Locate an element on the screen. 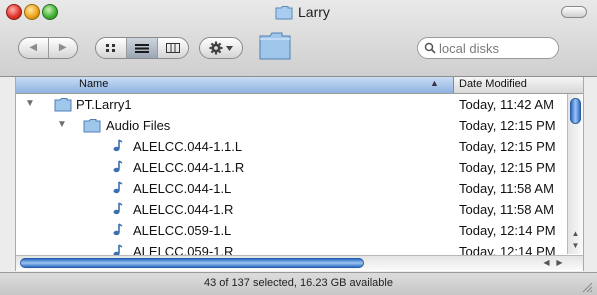 The width and height of the screenshot is (597, 295). date-column-header: Date Modified is located at coordinates (493, 84).